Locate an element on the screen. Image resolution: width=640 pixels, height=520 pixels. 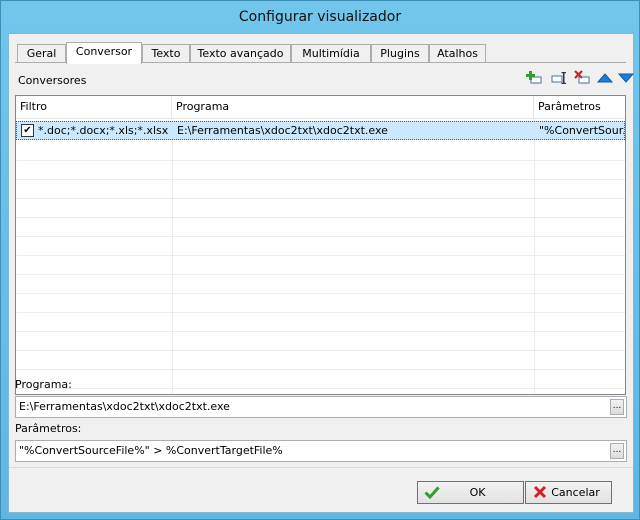
column-header-filtro: Filtro is located at coordinates (94, 107).